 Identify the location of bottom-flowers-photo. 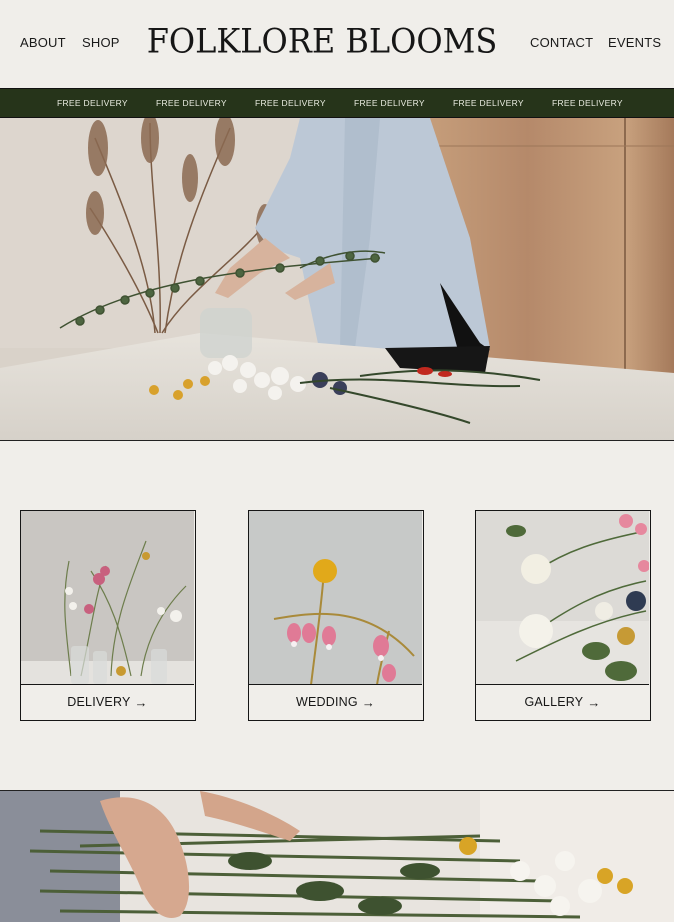
(337, 856).